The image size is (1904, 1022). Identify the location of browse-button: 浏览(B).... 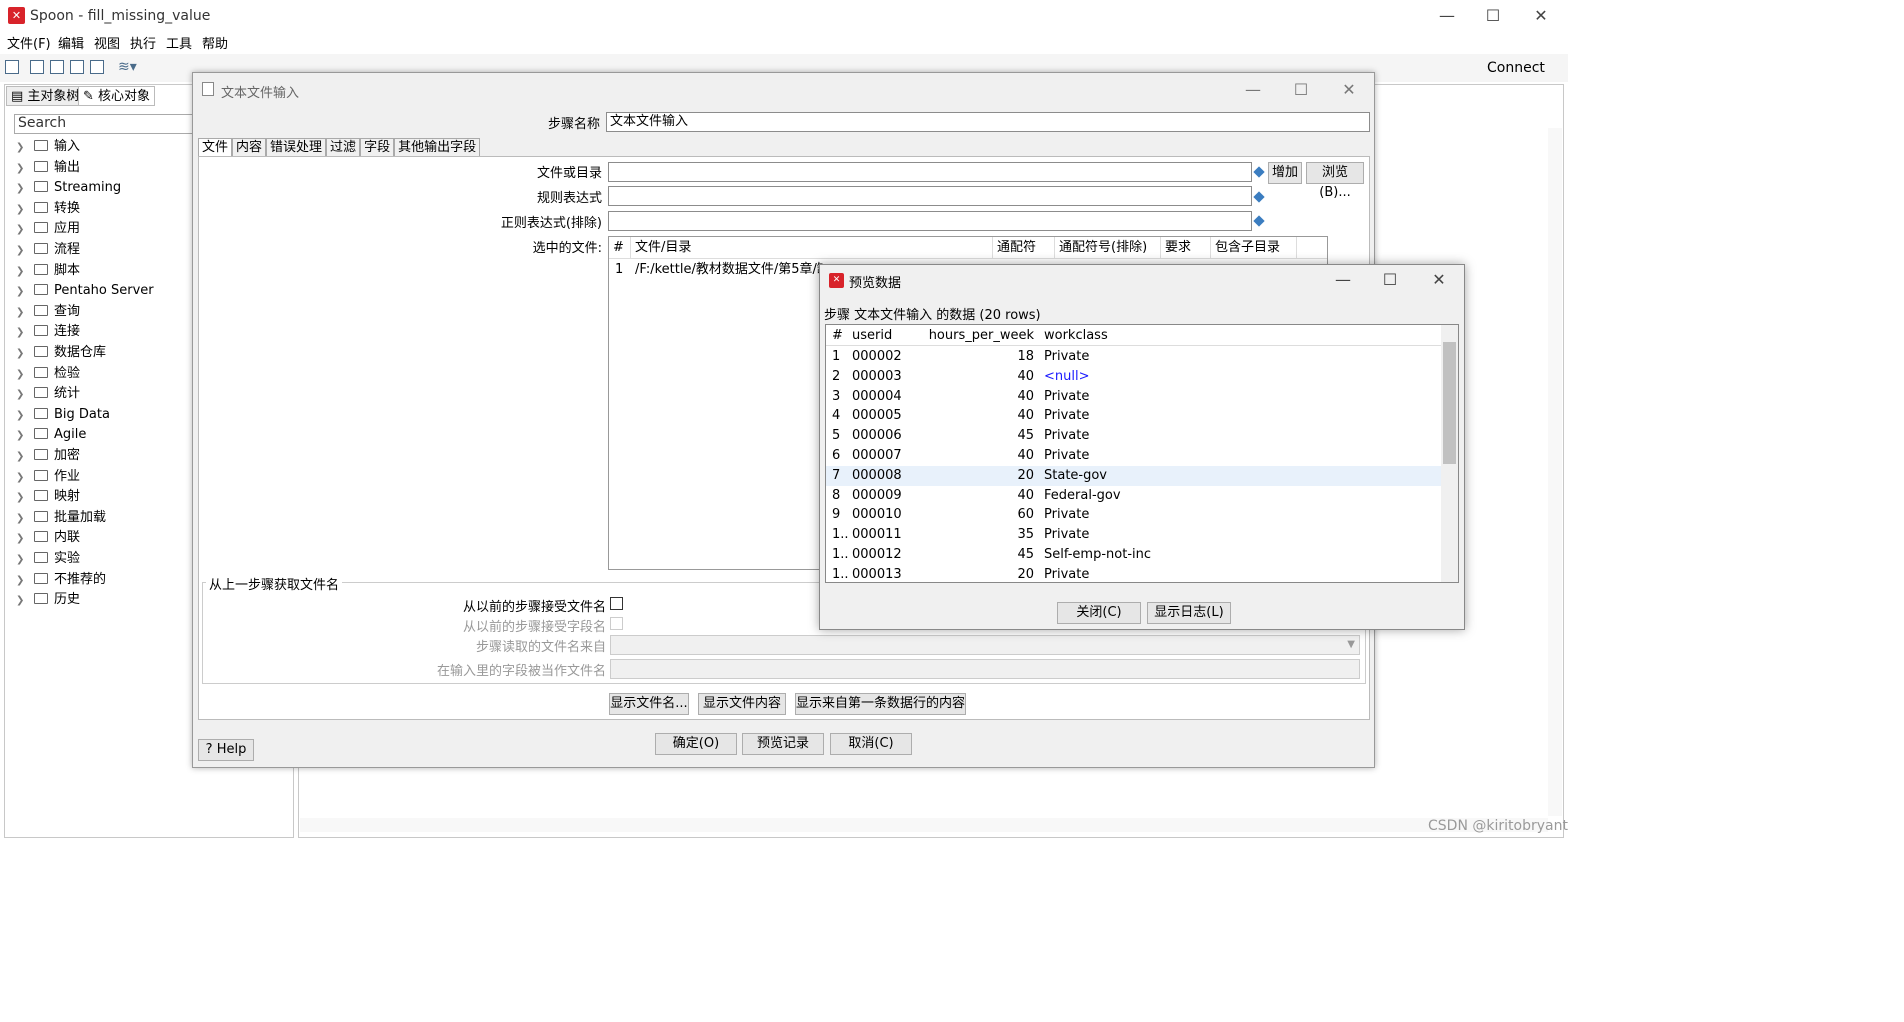
(1335, 181).